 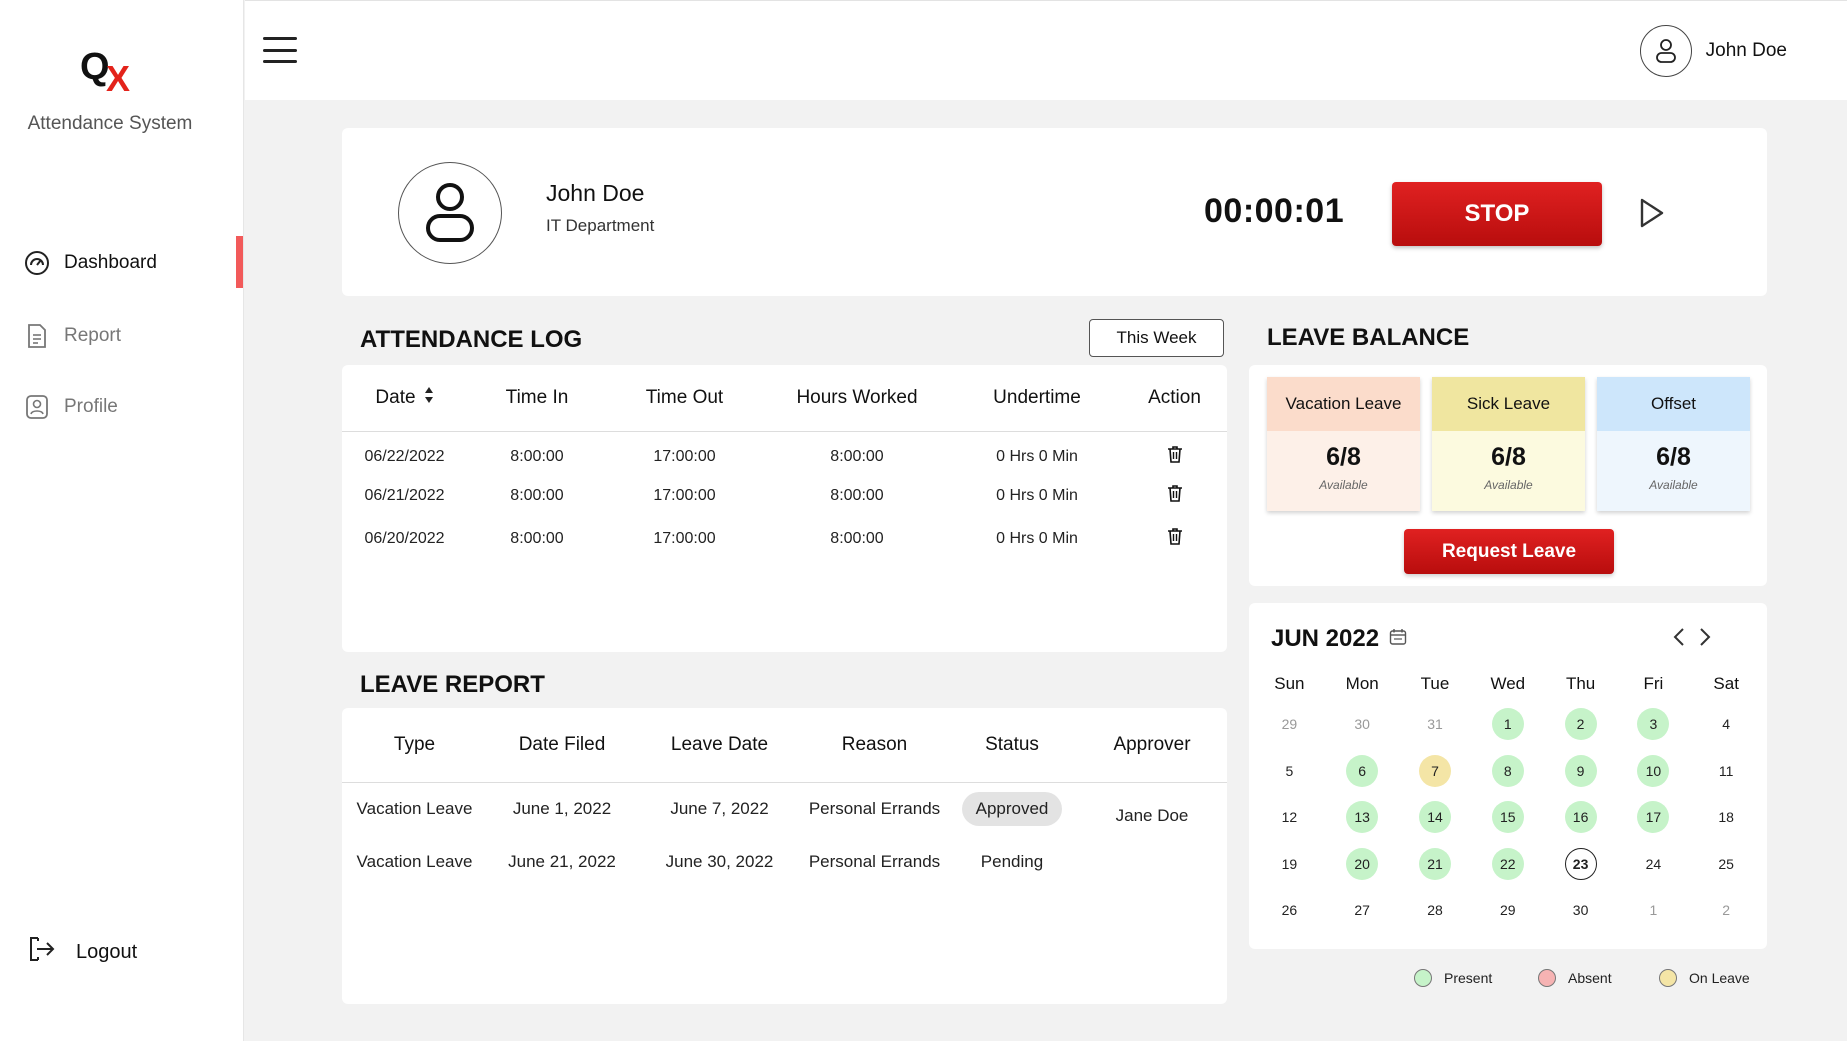 I want to click on calendar-day: 26, so click(x=1289, y=910).